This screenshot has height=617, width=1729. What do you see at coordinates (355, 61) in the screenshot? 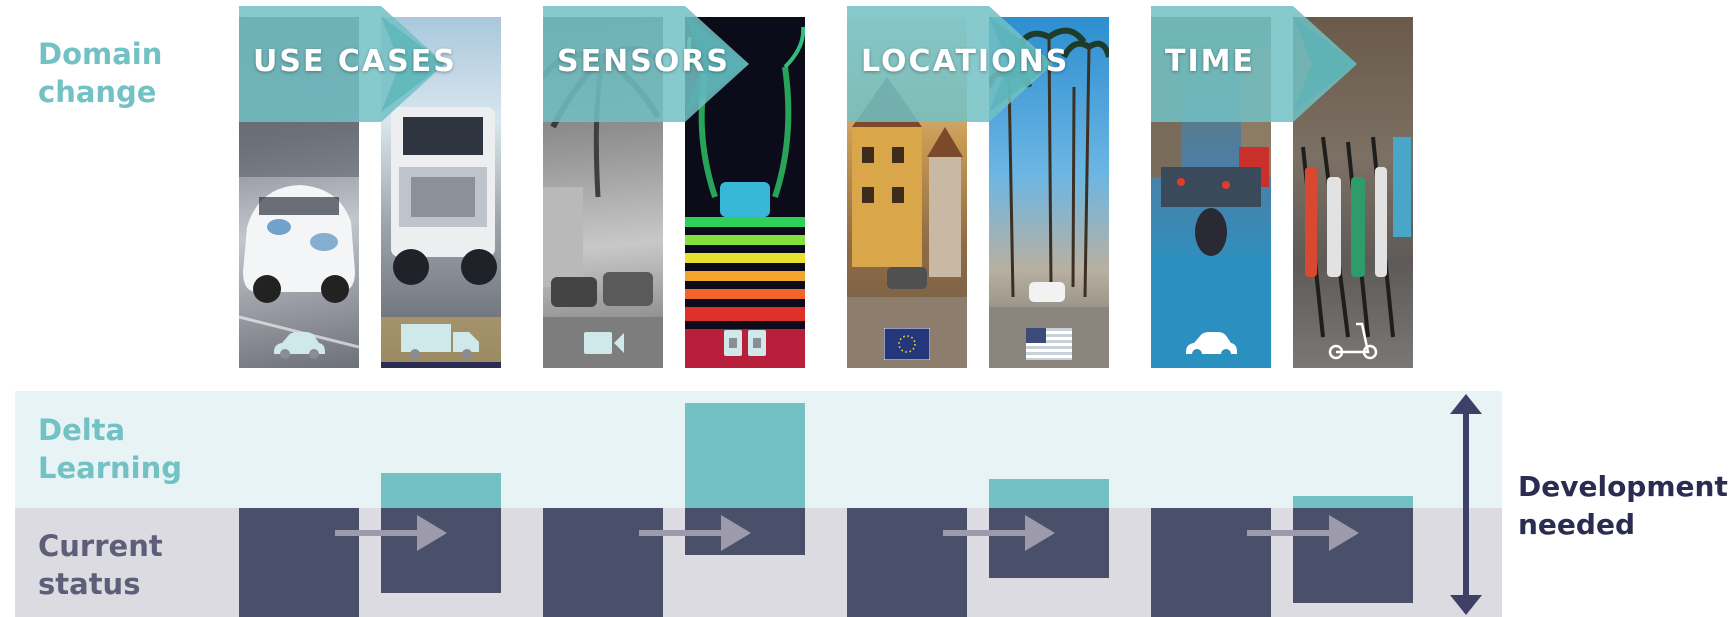
I see `use-cases-title: USE CASES` at bounding box center [355, 61].